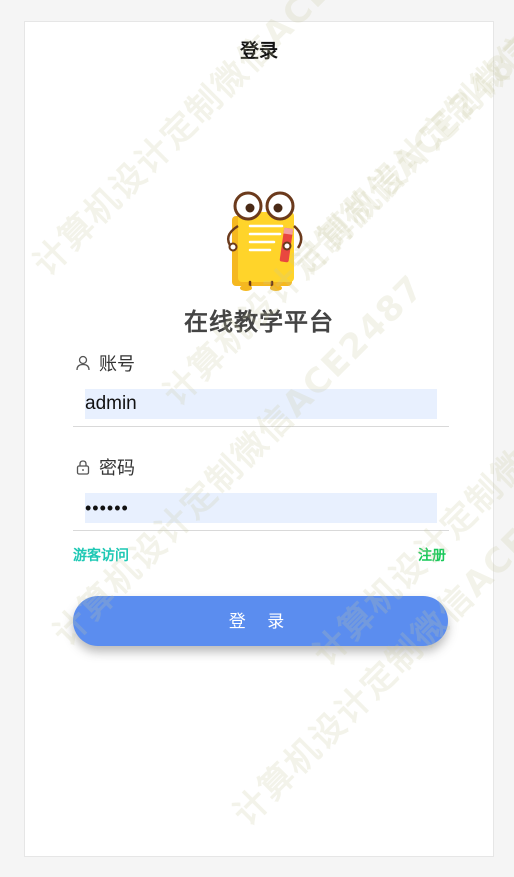 This screenshot has width=514, height=877. I want to click on book-mascot-icon, so click(264, 241).